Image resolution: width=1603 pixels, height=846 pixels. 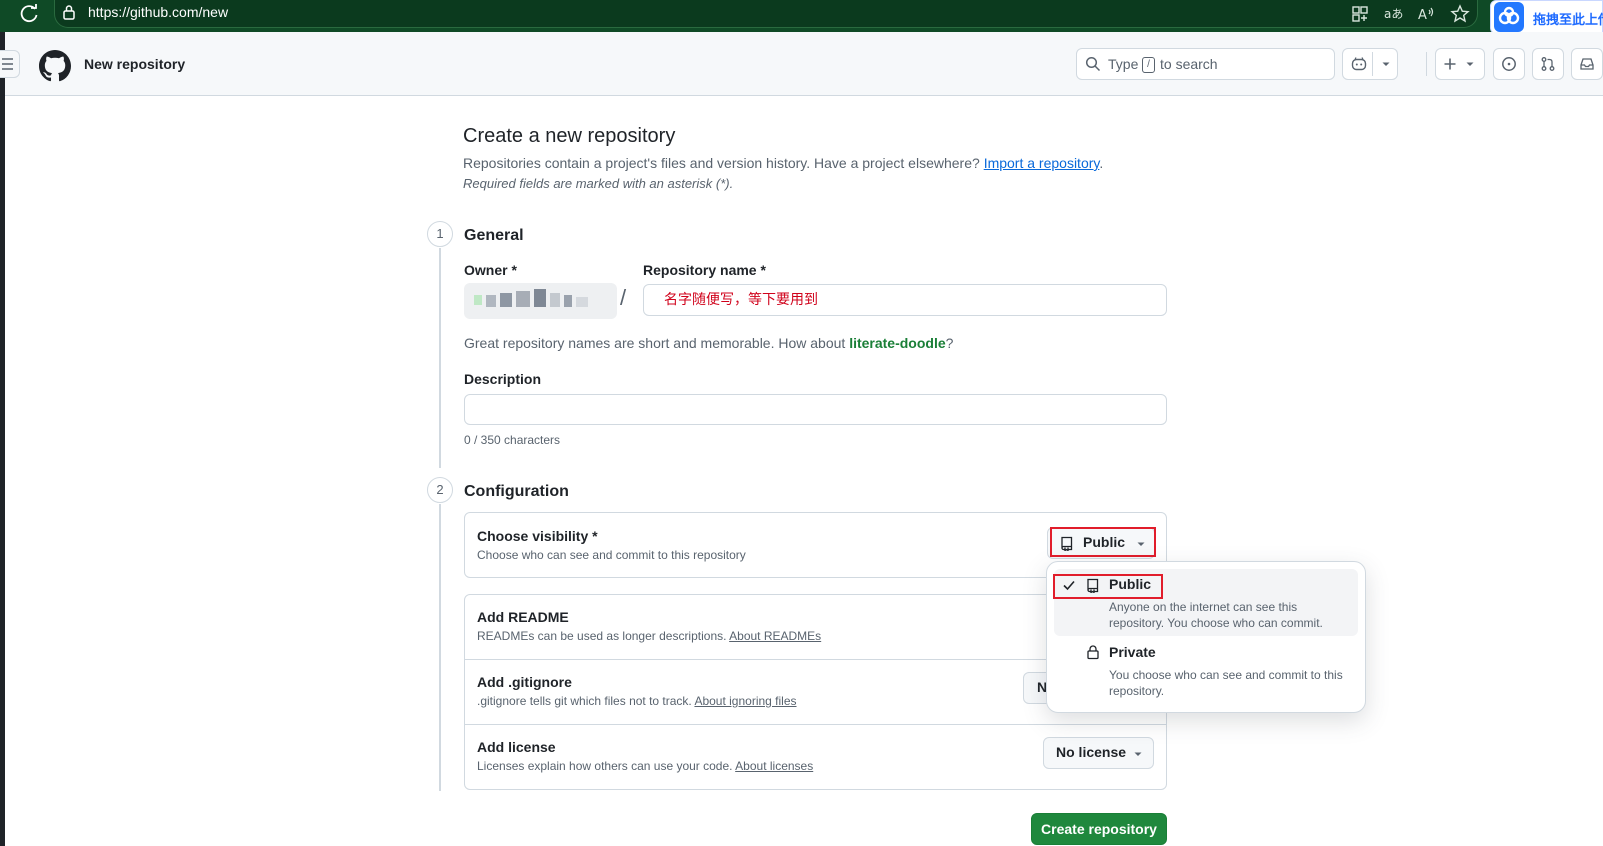 I want to click on search-placeholder-prefix: Type, so click(x=1123, y=64).